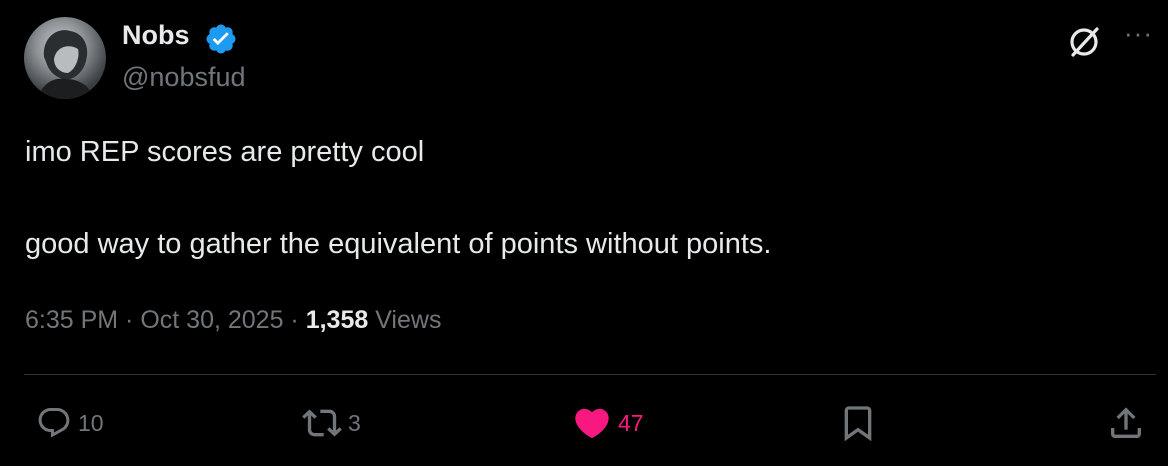 Image resolution: width=1168 pixels, height=466 pixels. I want to click on grok-icon, so click(1084, 42).